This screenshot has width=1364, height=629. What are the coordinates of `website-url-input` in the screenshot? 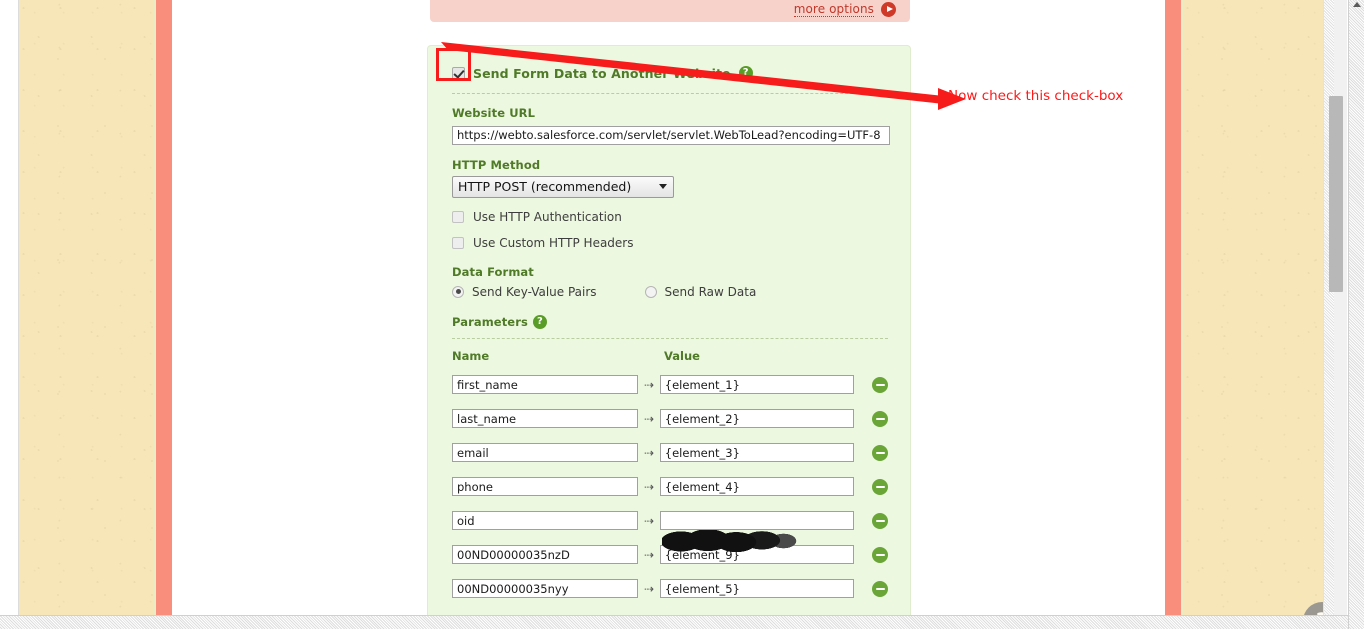 It's located at (671, 135).